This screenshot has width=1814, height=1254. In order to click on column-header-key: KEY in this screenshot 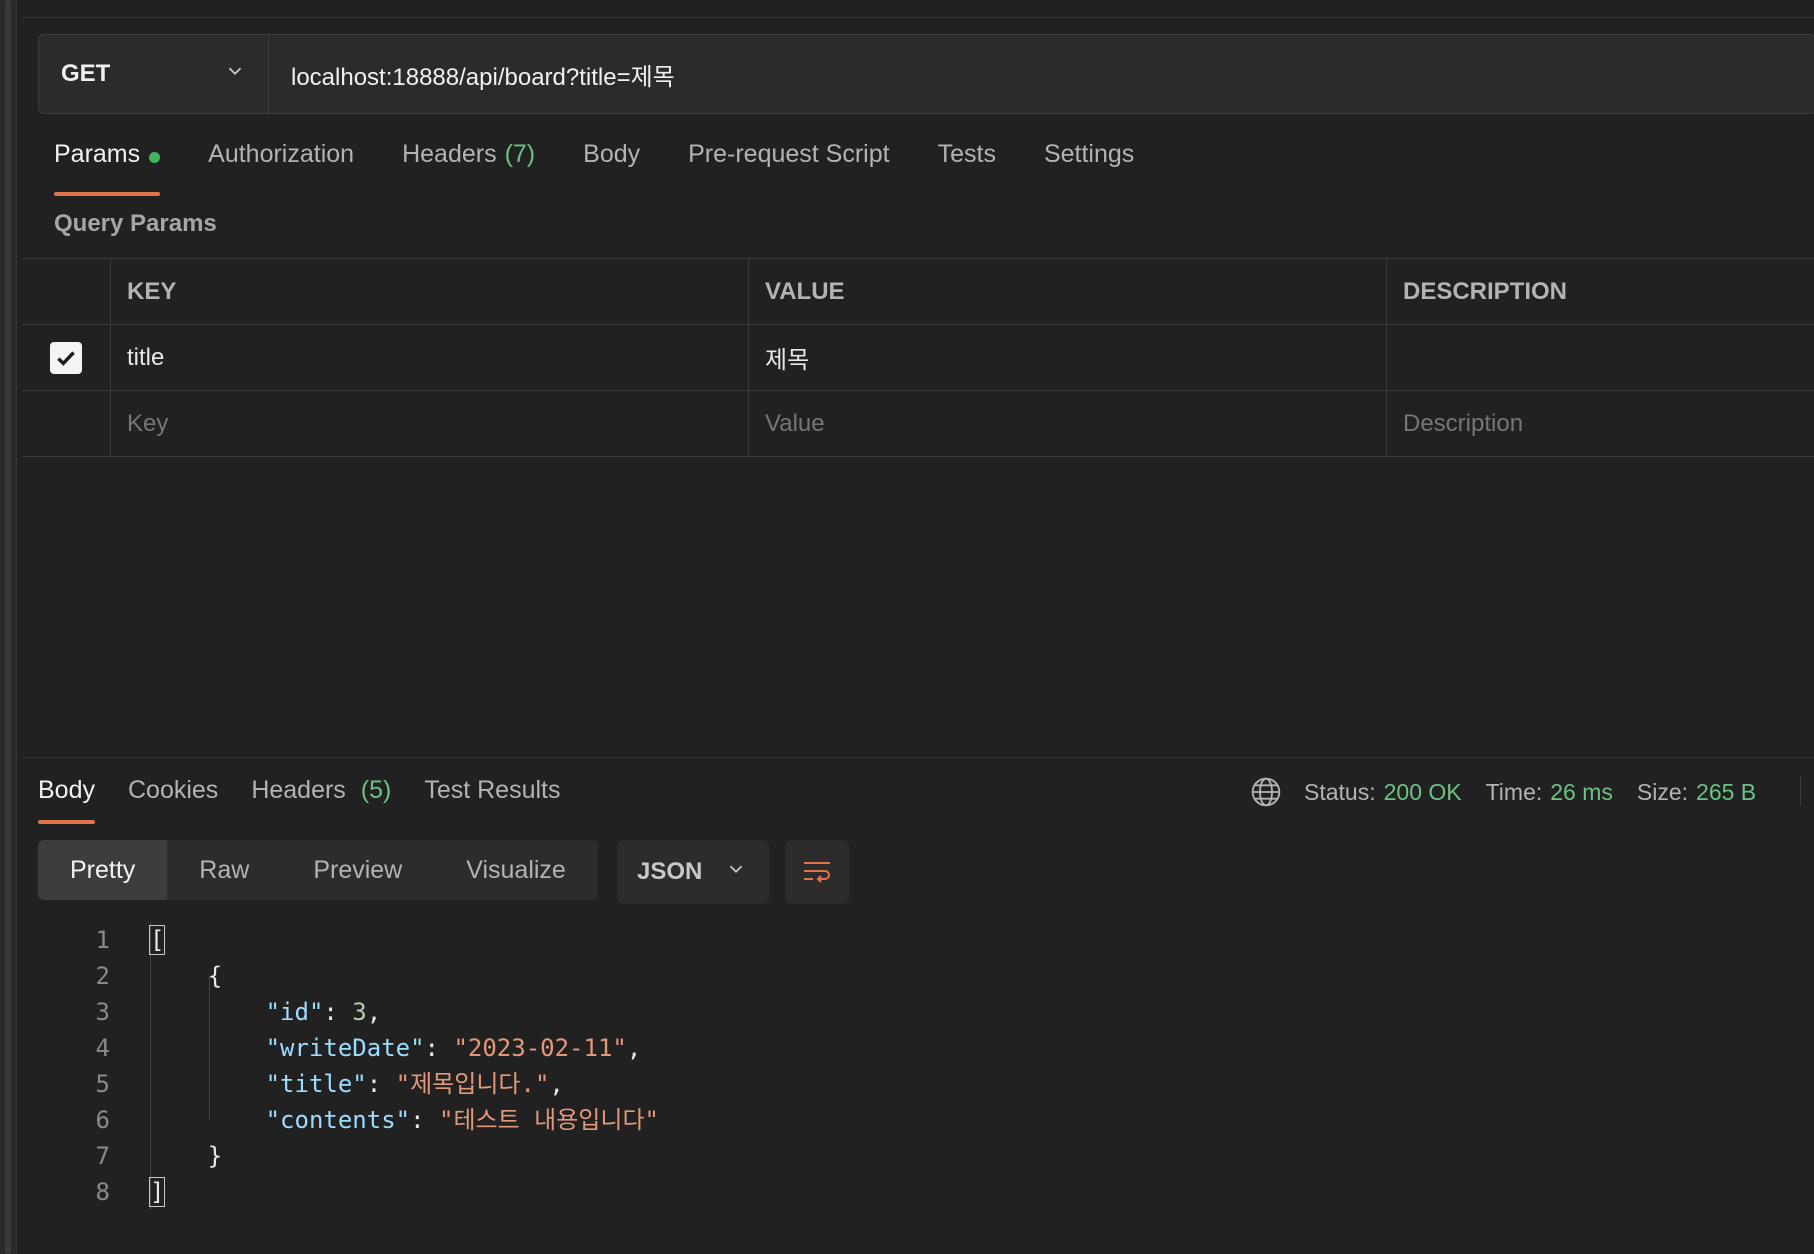, I will do `click(430, 291)`.